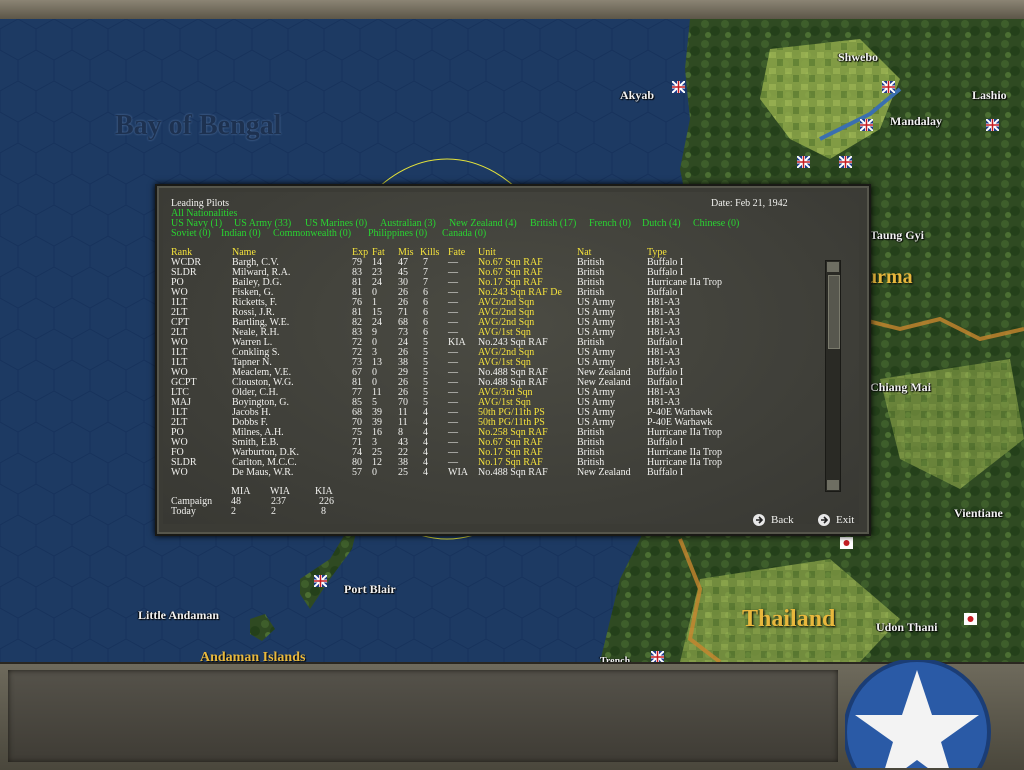  I want to click on map-label-akyab: Akyab, so click(637, 95).